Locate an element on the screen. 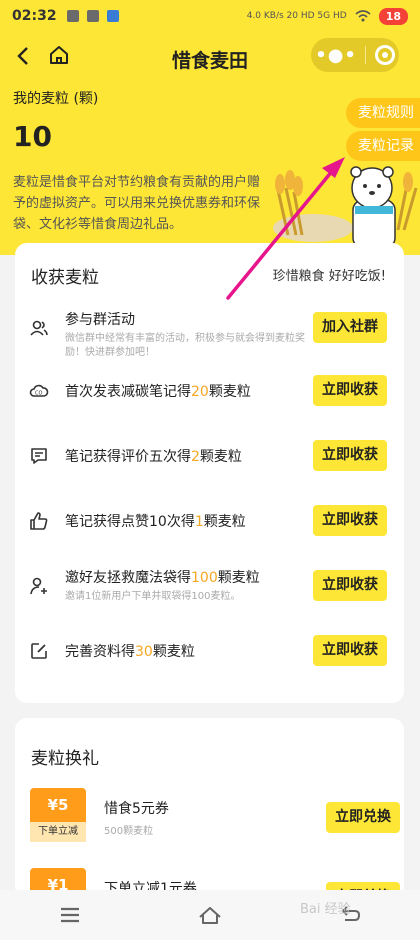 This screenshot has width=420, height=940. watermark: Bai 经验 is located at coordinates (325, 909).